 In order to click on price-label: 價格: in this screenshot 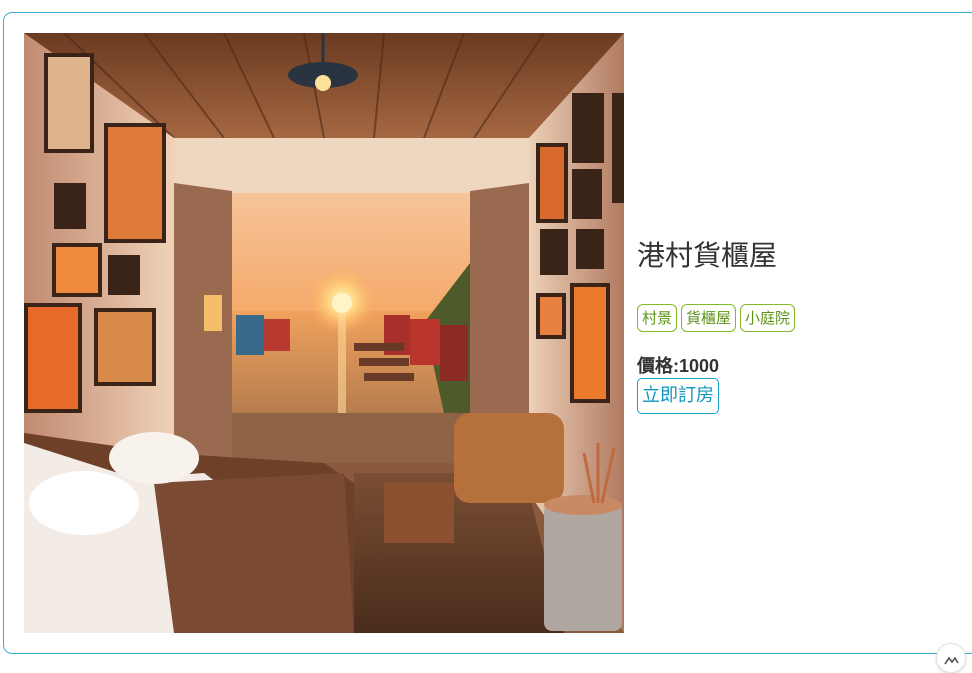, I will do `click(658, 366)`.